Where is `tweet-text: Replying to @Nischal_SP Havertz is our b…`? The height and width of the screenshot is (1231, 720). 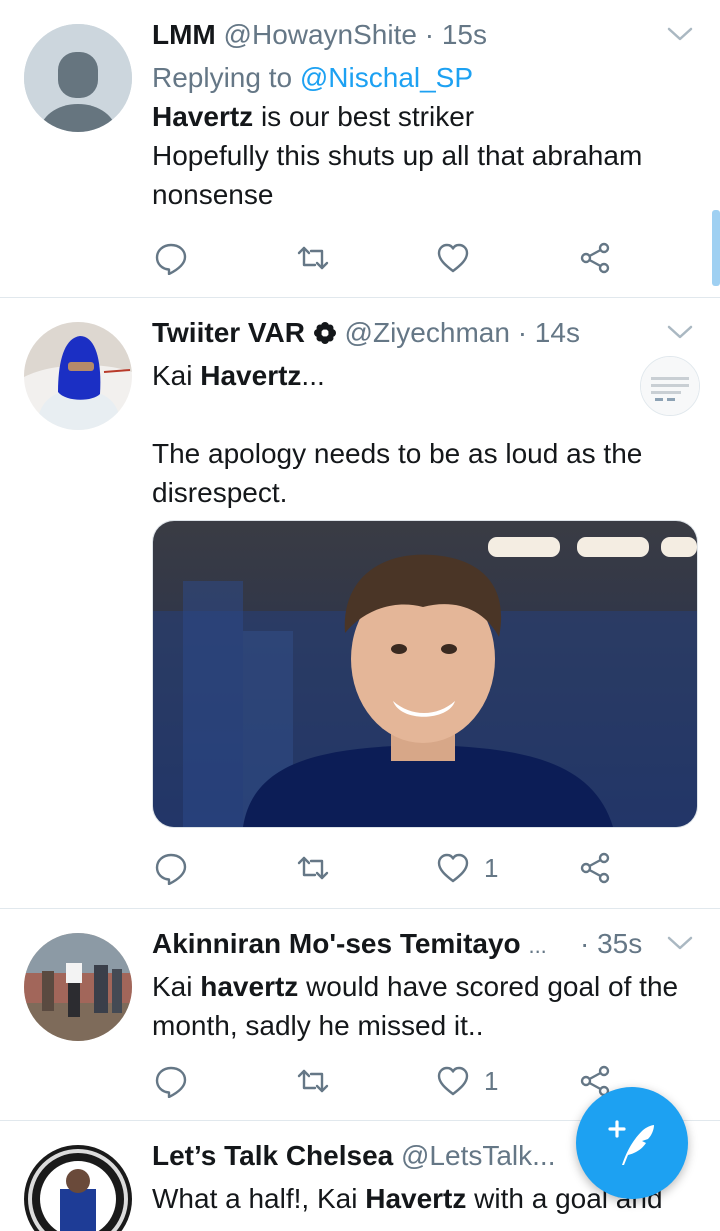 tweet-text: Replying to @Nischal_SP Havertz is our b… is located at coordinates (421, 136).